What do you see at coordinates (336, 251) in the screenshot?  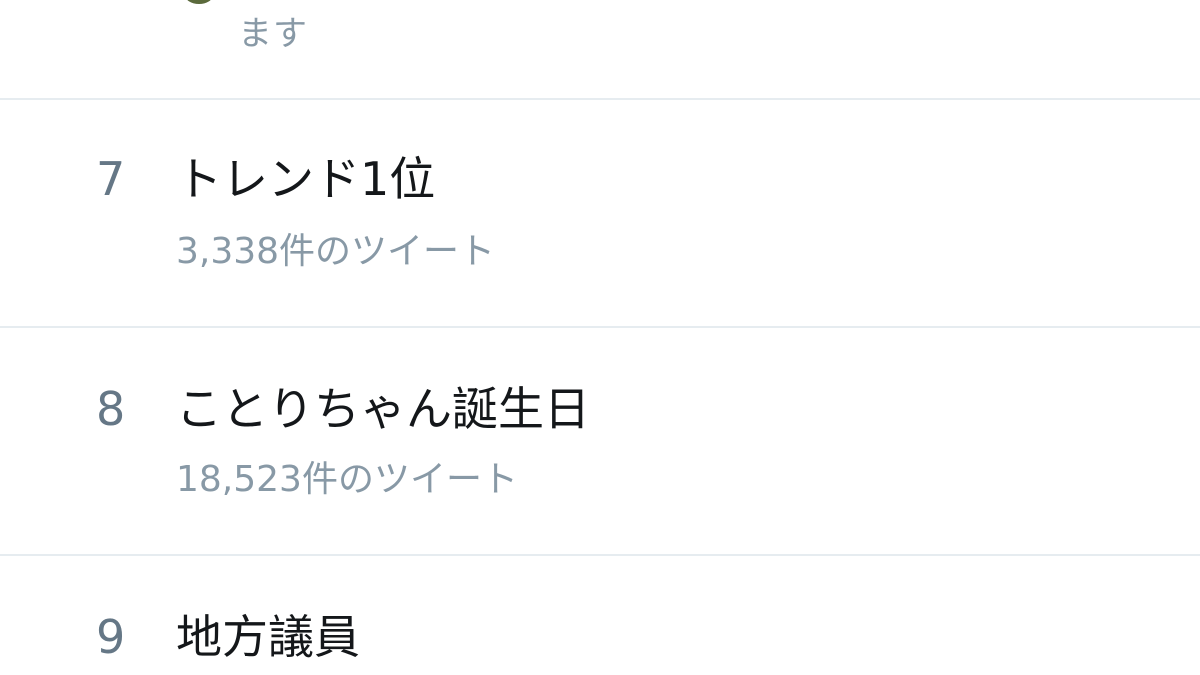 I see `trend-tweet-count: 3,338件のツイート` at bounding box center [336, 251].